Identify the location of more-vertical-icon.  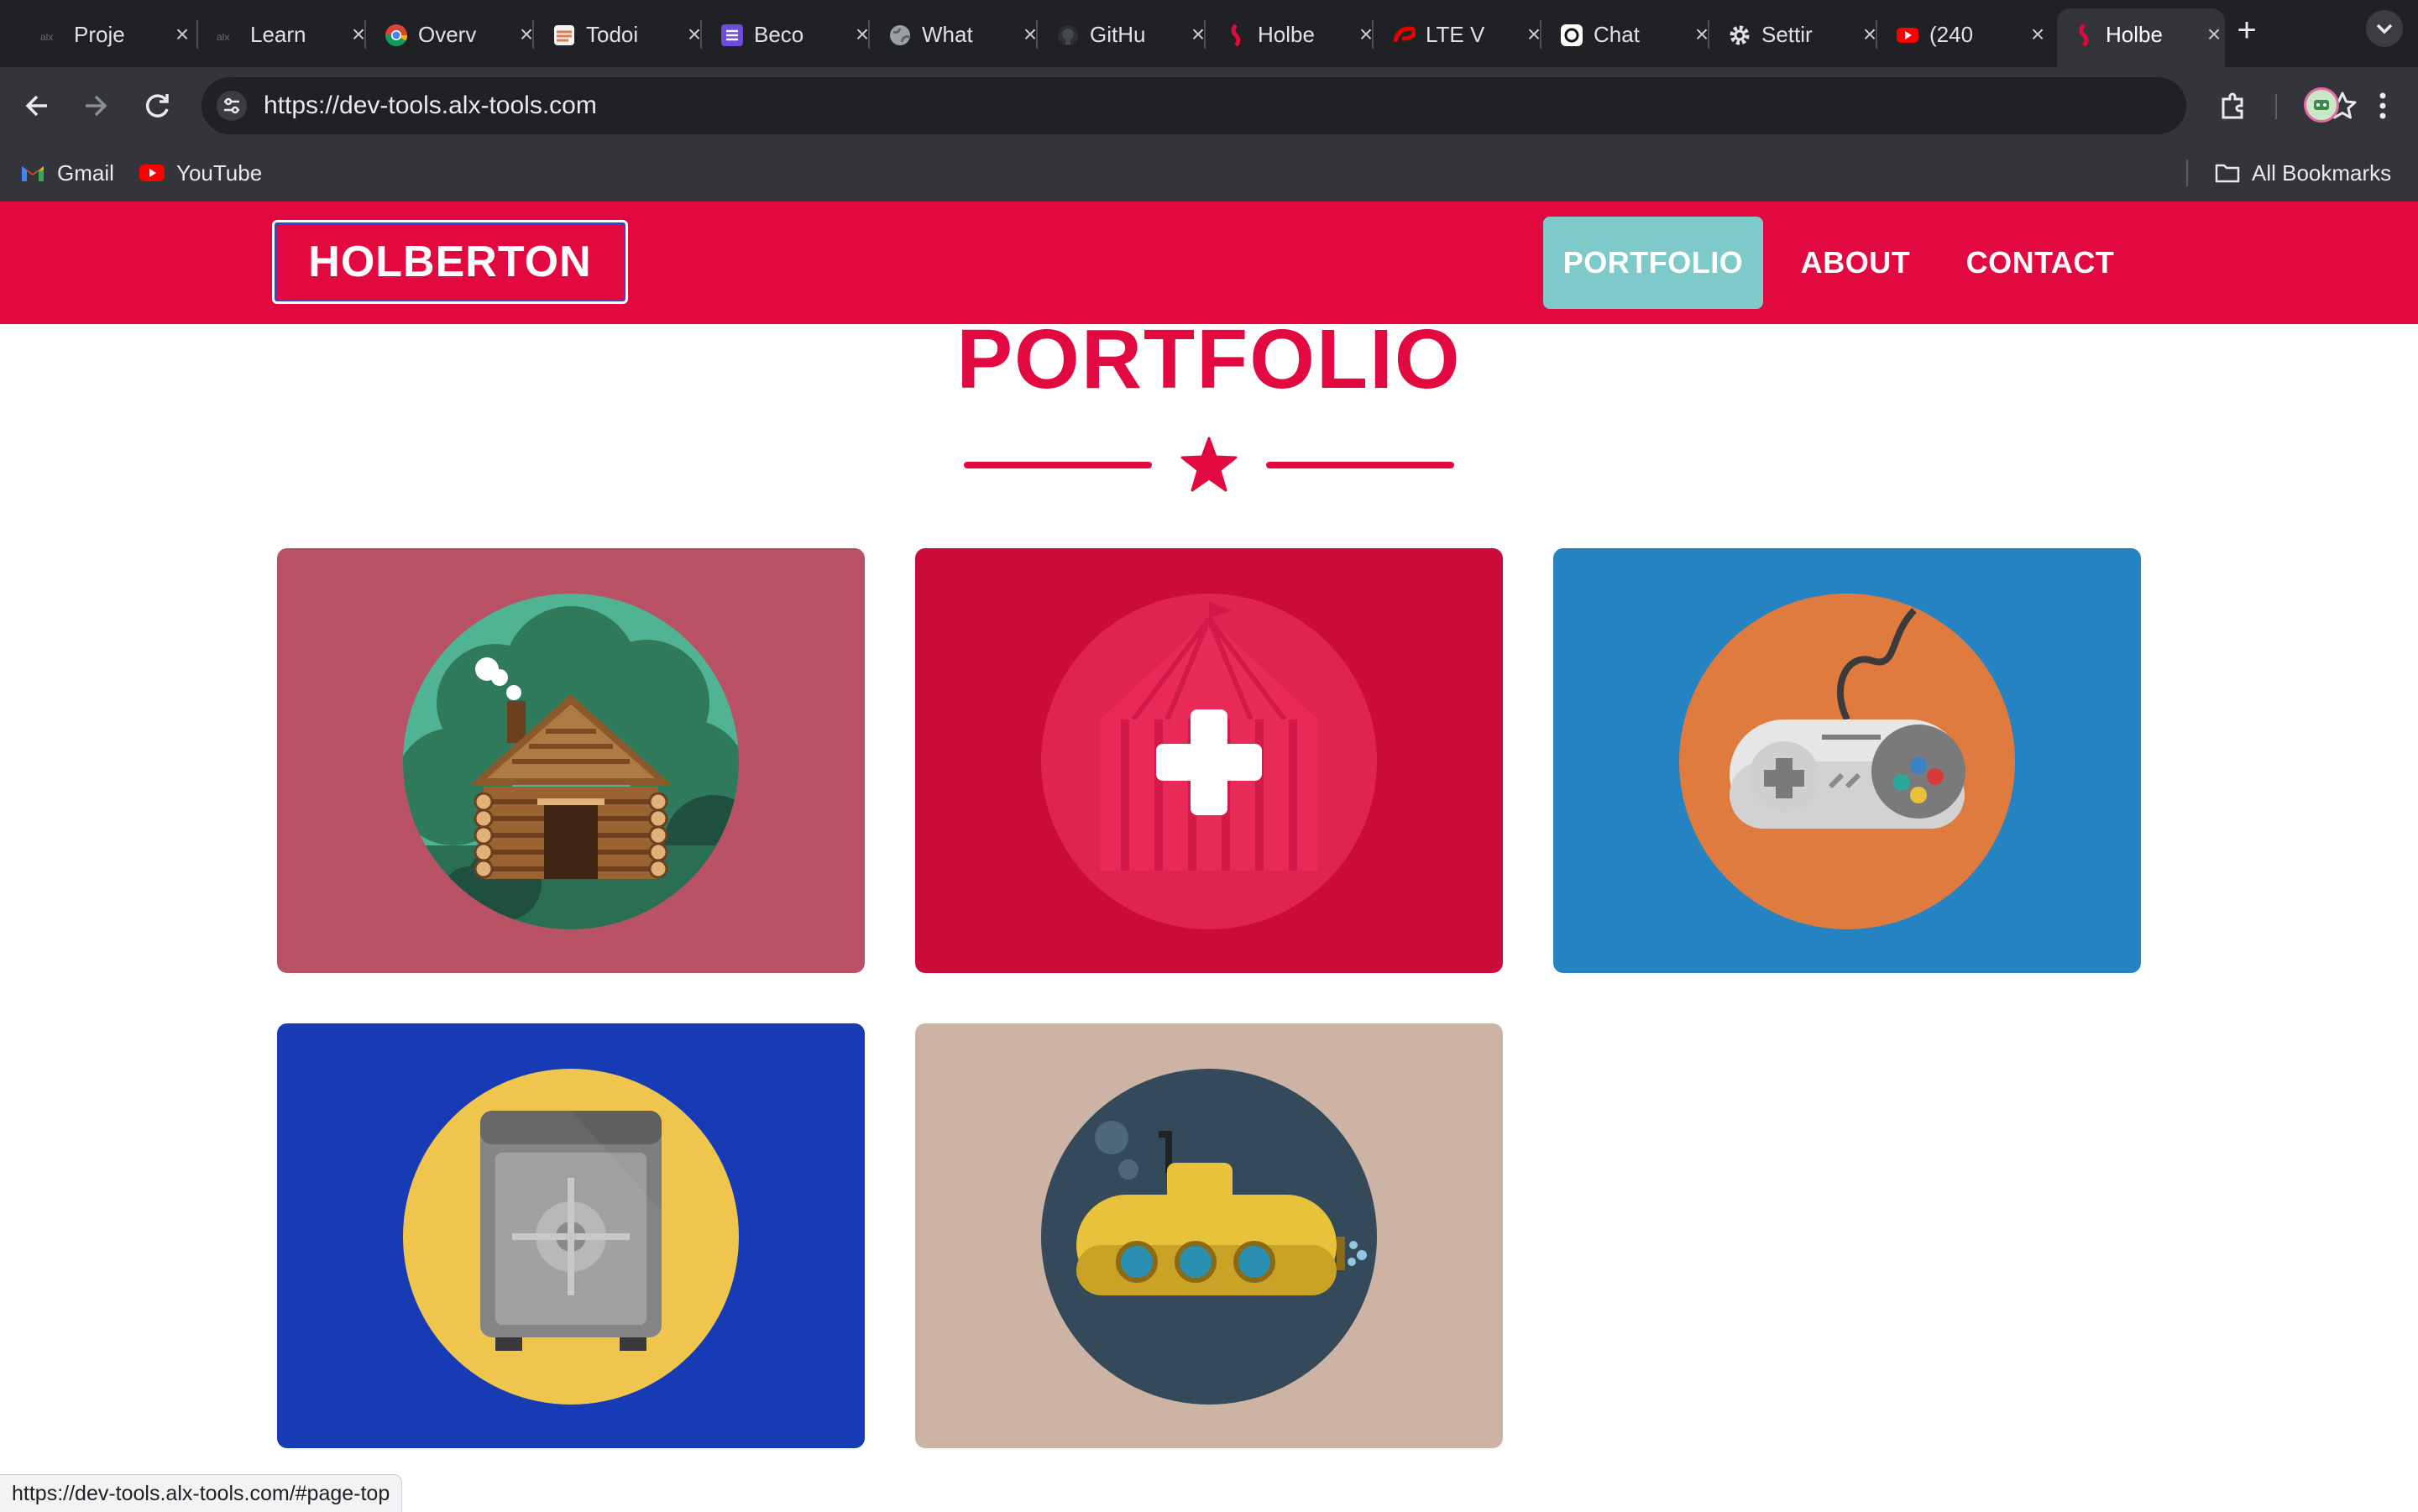
(2382, 105).